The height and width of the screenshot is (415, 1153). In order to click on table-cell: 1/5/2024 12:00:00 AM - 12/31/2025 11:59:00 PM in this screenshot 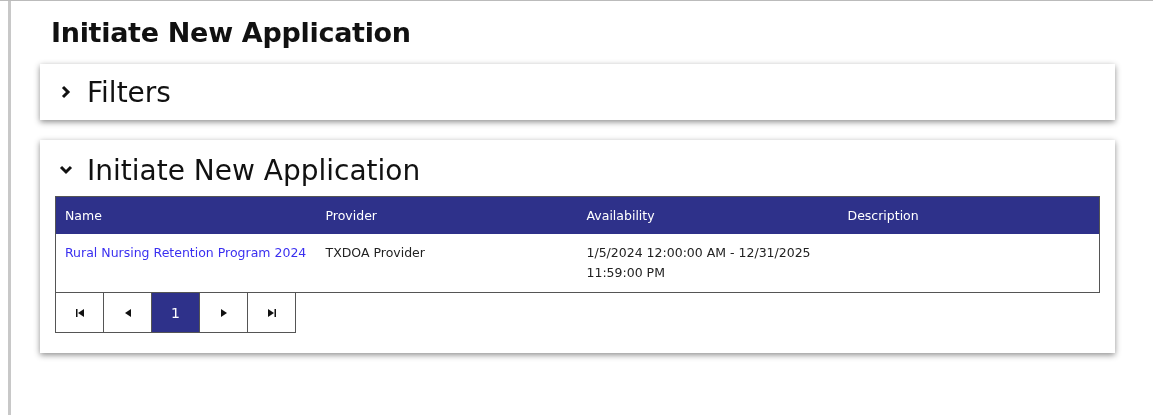, I will do `click(708, 263)`.